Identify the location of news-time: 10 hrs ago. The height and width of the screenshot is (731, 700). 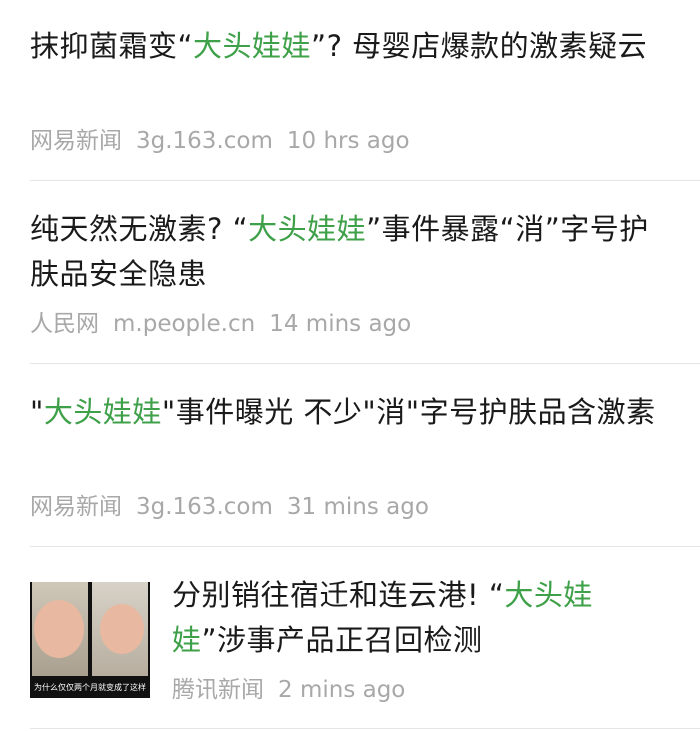
(348, 141).